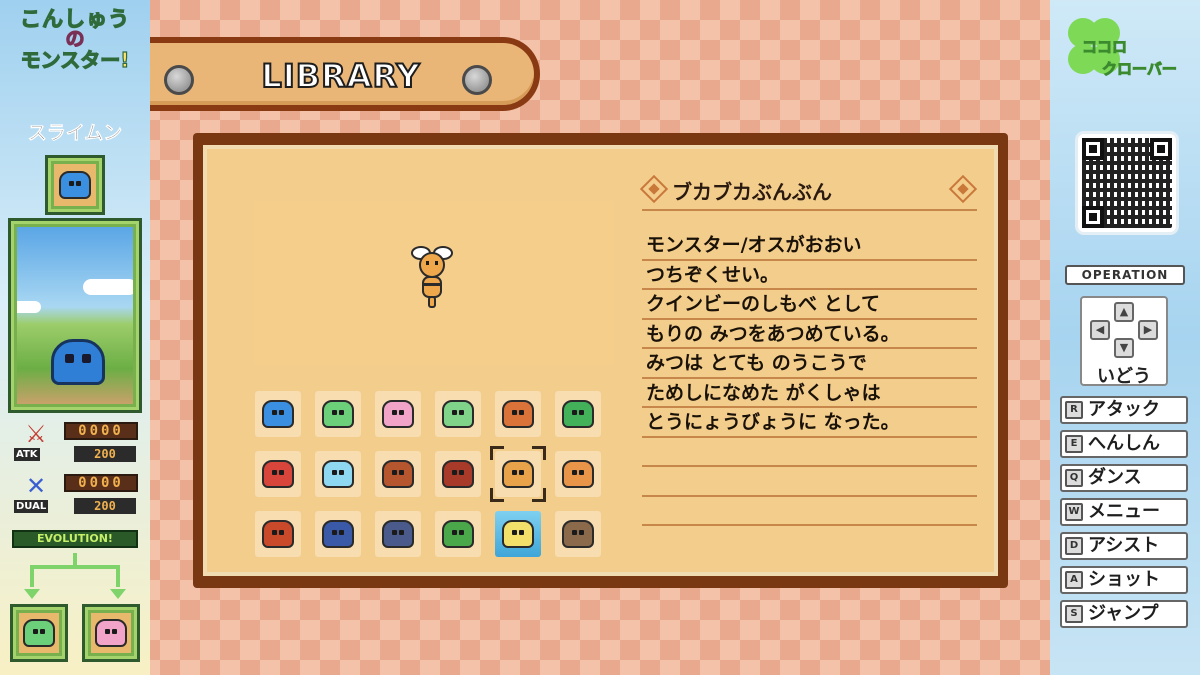 Image resolution: width=1200 pixels, height=675 pixels. What do you see at coordinates (1074, 614) in the screenshot?
I see `key-cap: S` at bounding box center [1074, 614].